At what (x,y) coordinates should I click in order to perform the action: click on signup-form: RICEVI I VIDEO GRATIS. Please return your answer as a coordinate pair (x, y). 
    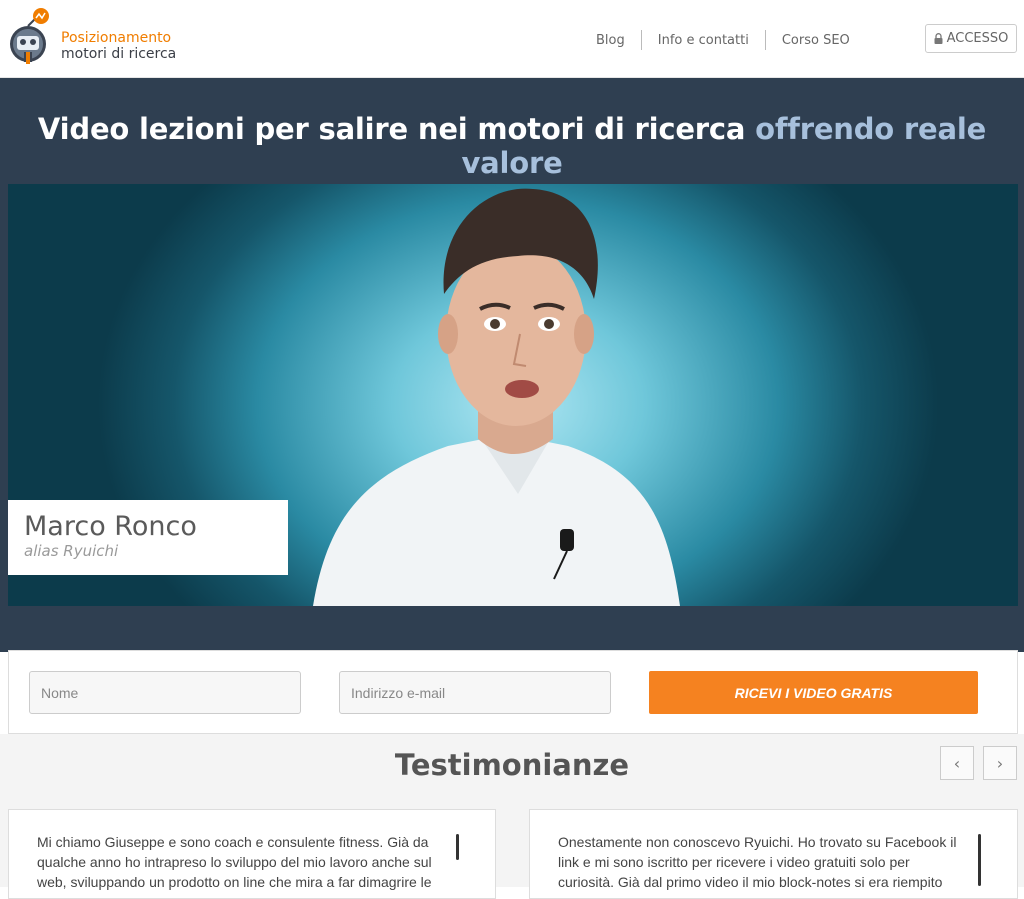
    Looking at the image, I should click on (513, 692).